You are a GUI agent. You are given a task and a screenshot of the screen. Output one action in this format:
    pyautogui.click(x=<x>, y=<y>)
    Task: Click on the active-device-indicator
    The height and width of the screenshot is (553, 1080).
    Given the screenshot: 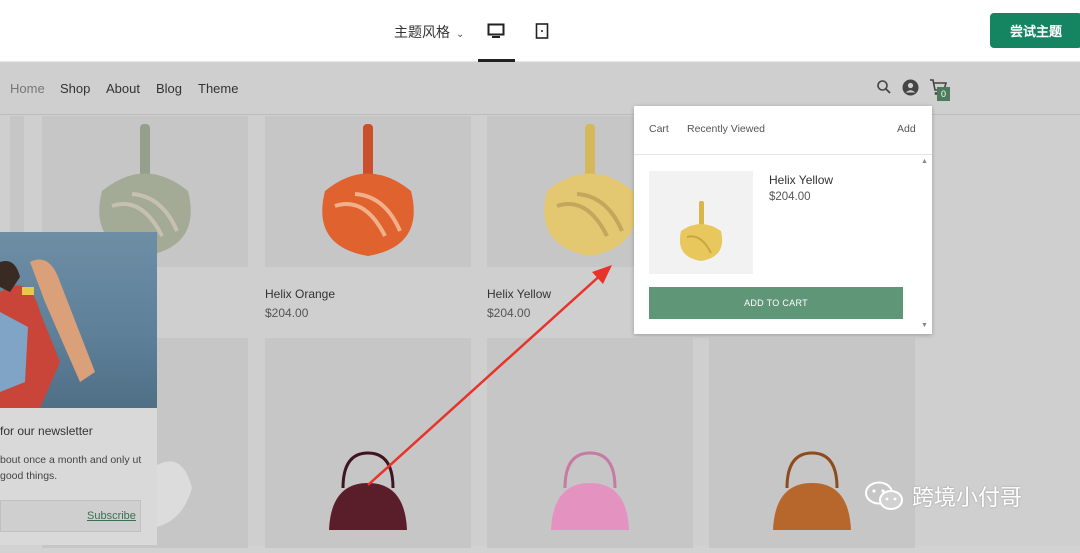 What is the action you would take?
    pyautogui.click(x=496, y=60)
    